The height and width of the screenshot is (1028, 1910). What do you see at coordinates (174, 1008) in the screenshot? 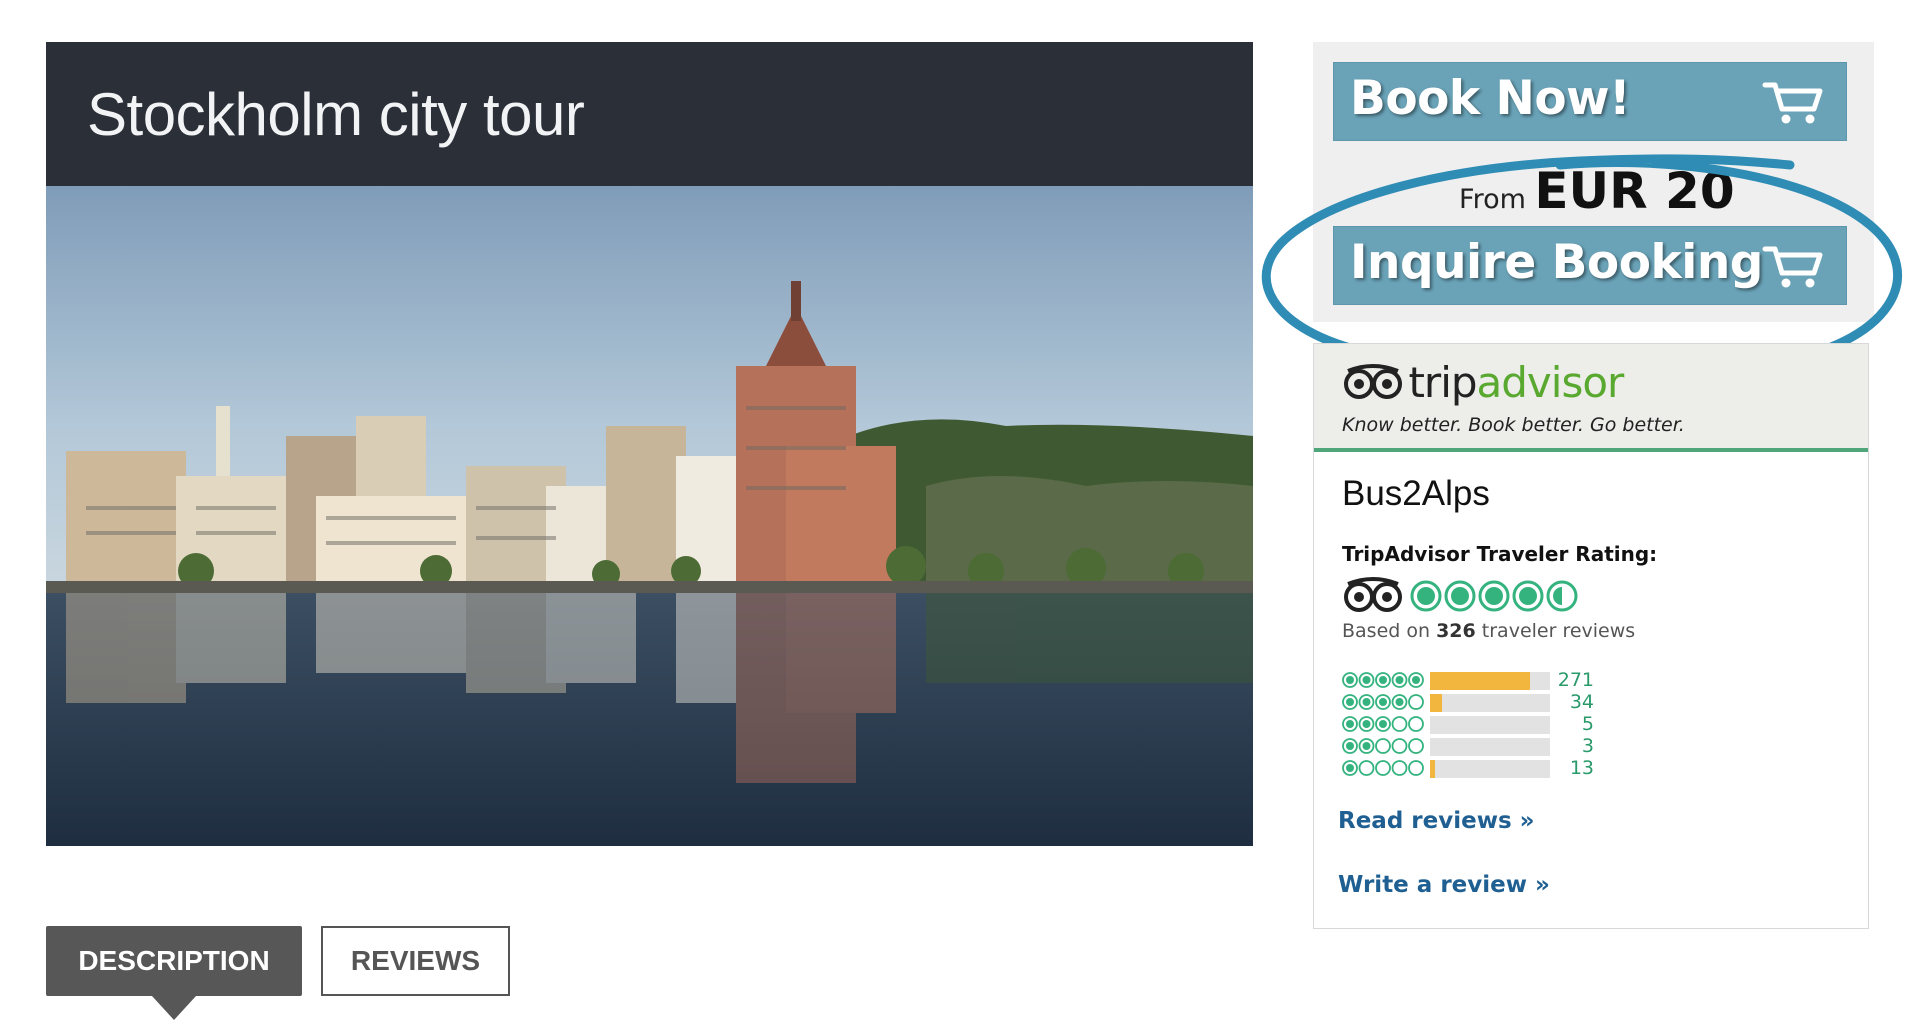
I see `active-tab-caret` at bounding box center [174, 1008].